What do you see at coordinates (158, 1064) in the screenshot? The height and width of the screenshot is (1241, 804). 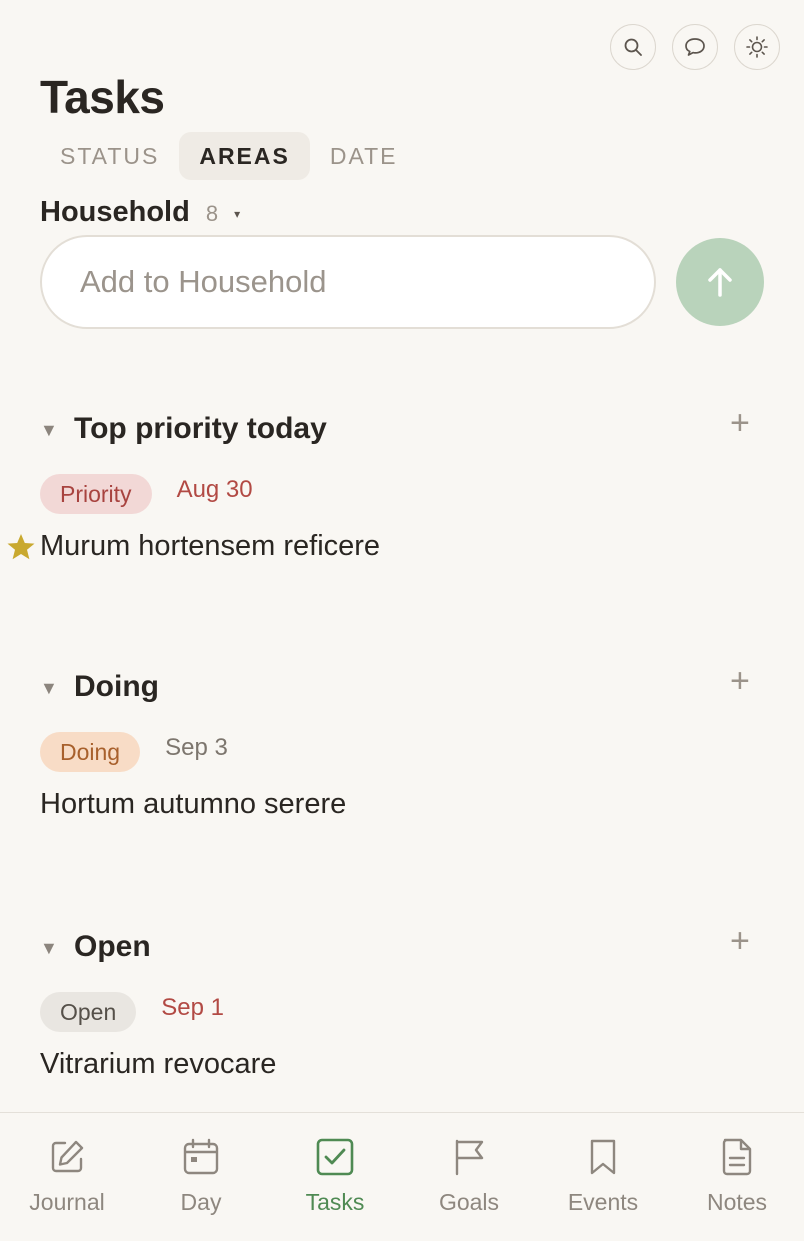 I see `task-title: Vitrarium revocare` at bounding box center [158, 1064].